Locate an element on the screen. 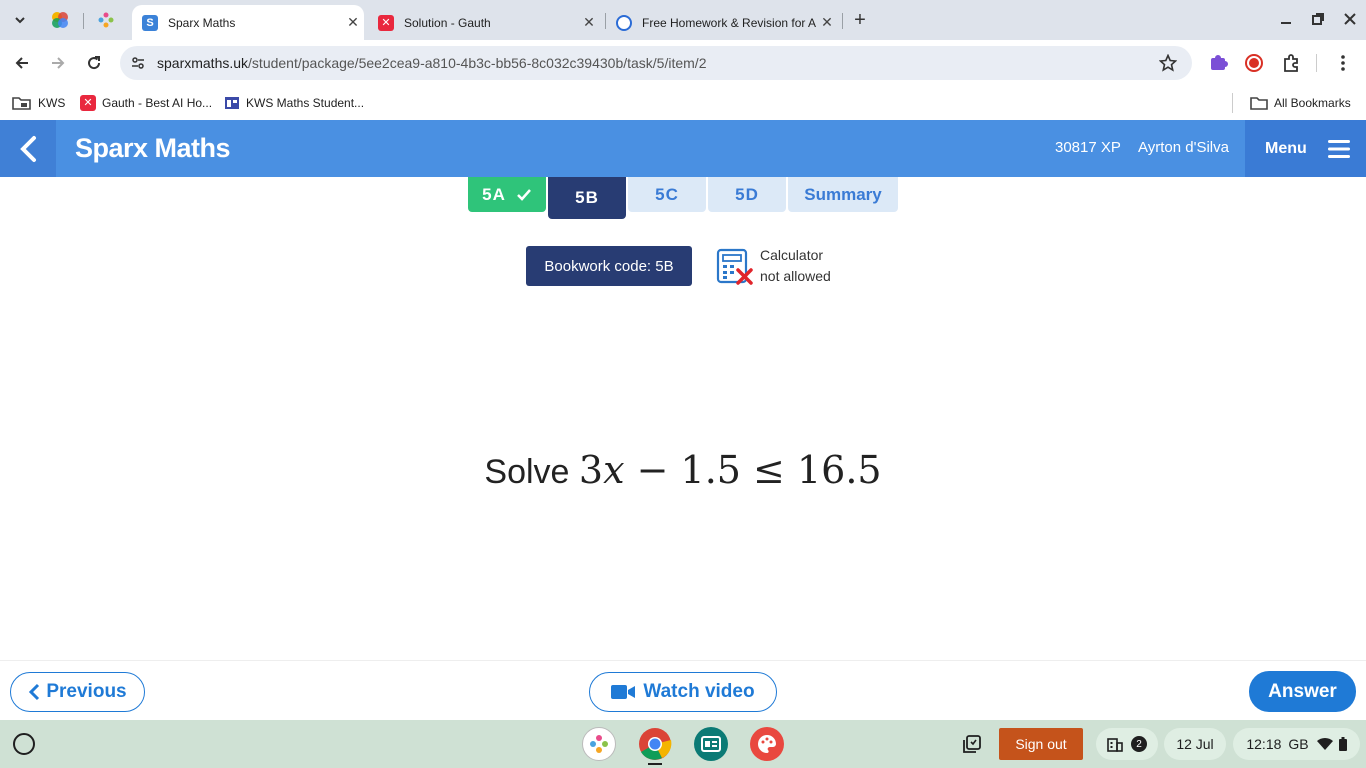 This screenshot has height=768, width=1366. task-tab-label: Summary is located at coordinates (843, 194).